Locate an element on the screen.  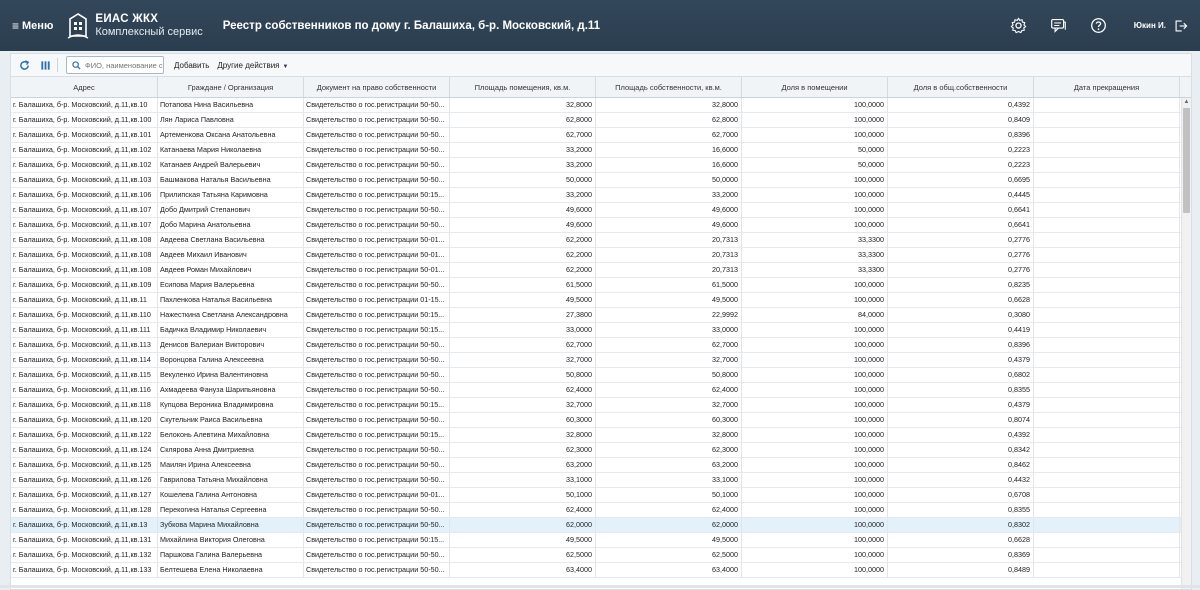
cell-owner: Есипова Мария Валерьевна is located at coordinates (231, 285).